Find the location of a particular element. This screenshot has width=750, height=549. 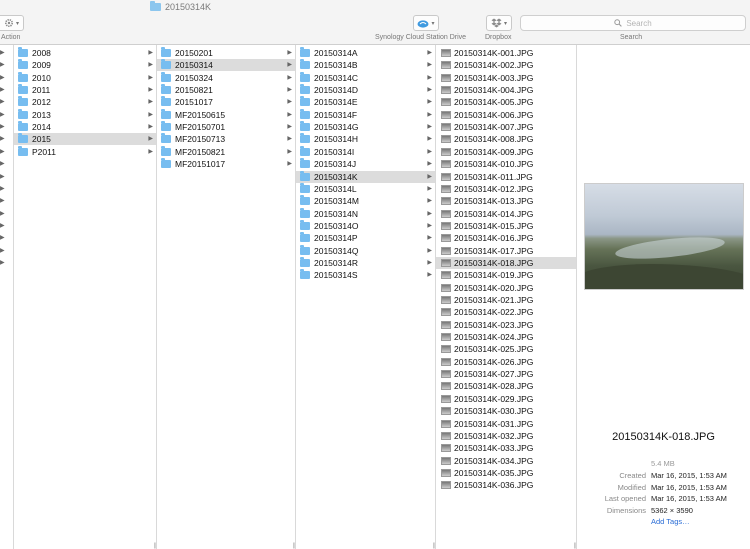

folder-row: 20150314N ▶ is located at coordinates (365, 213).